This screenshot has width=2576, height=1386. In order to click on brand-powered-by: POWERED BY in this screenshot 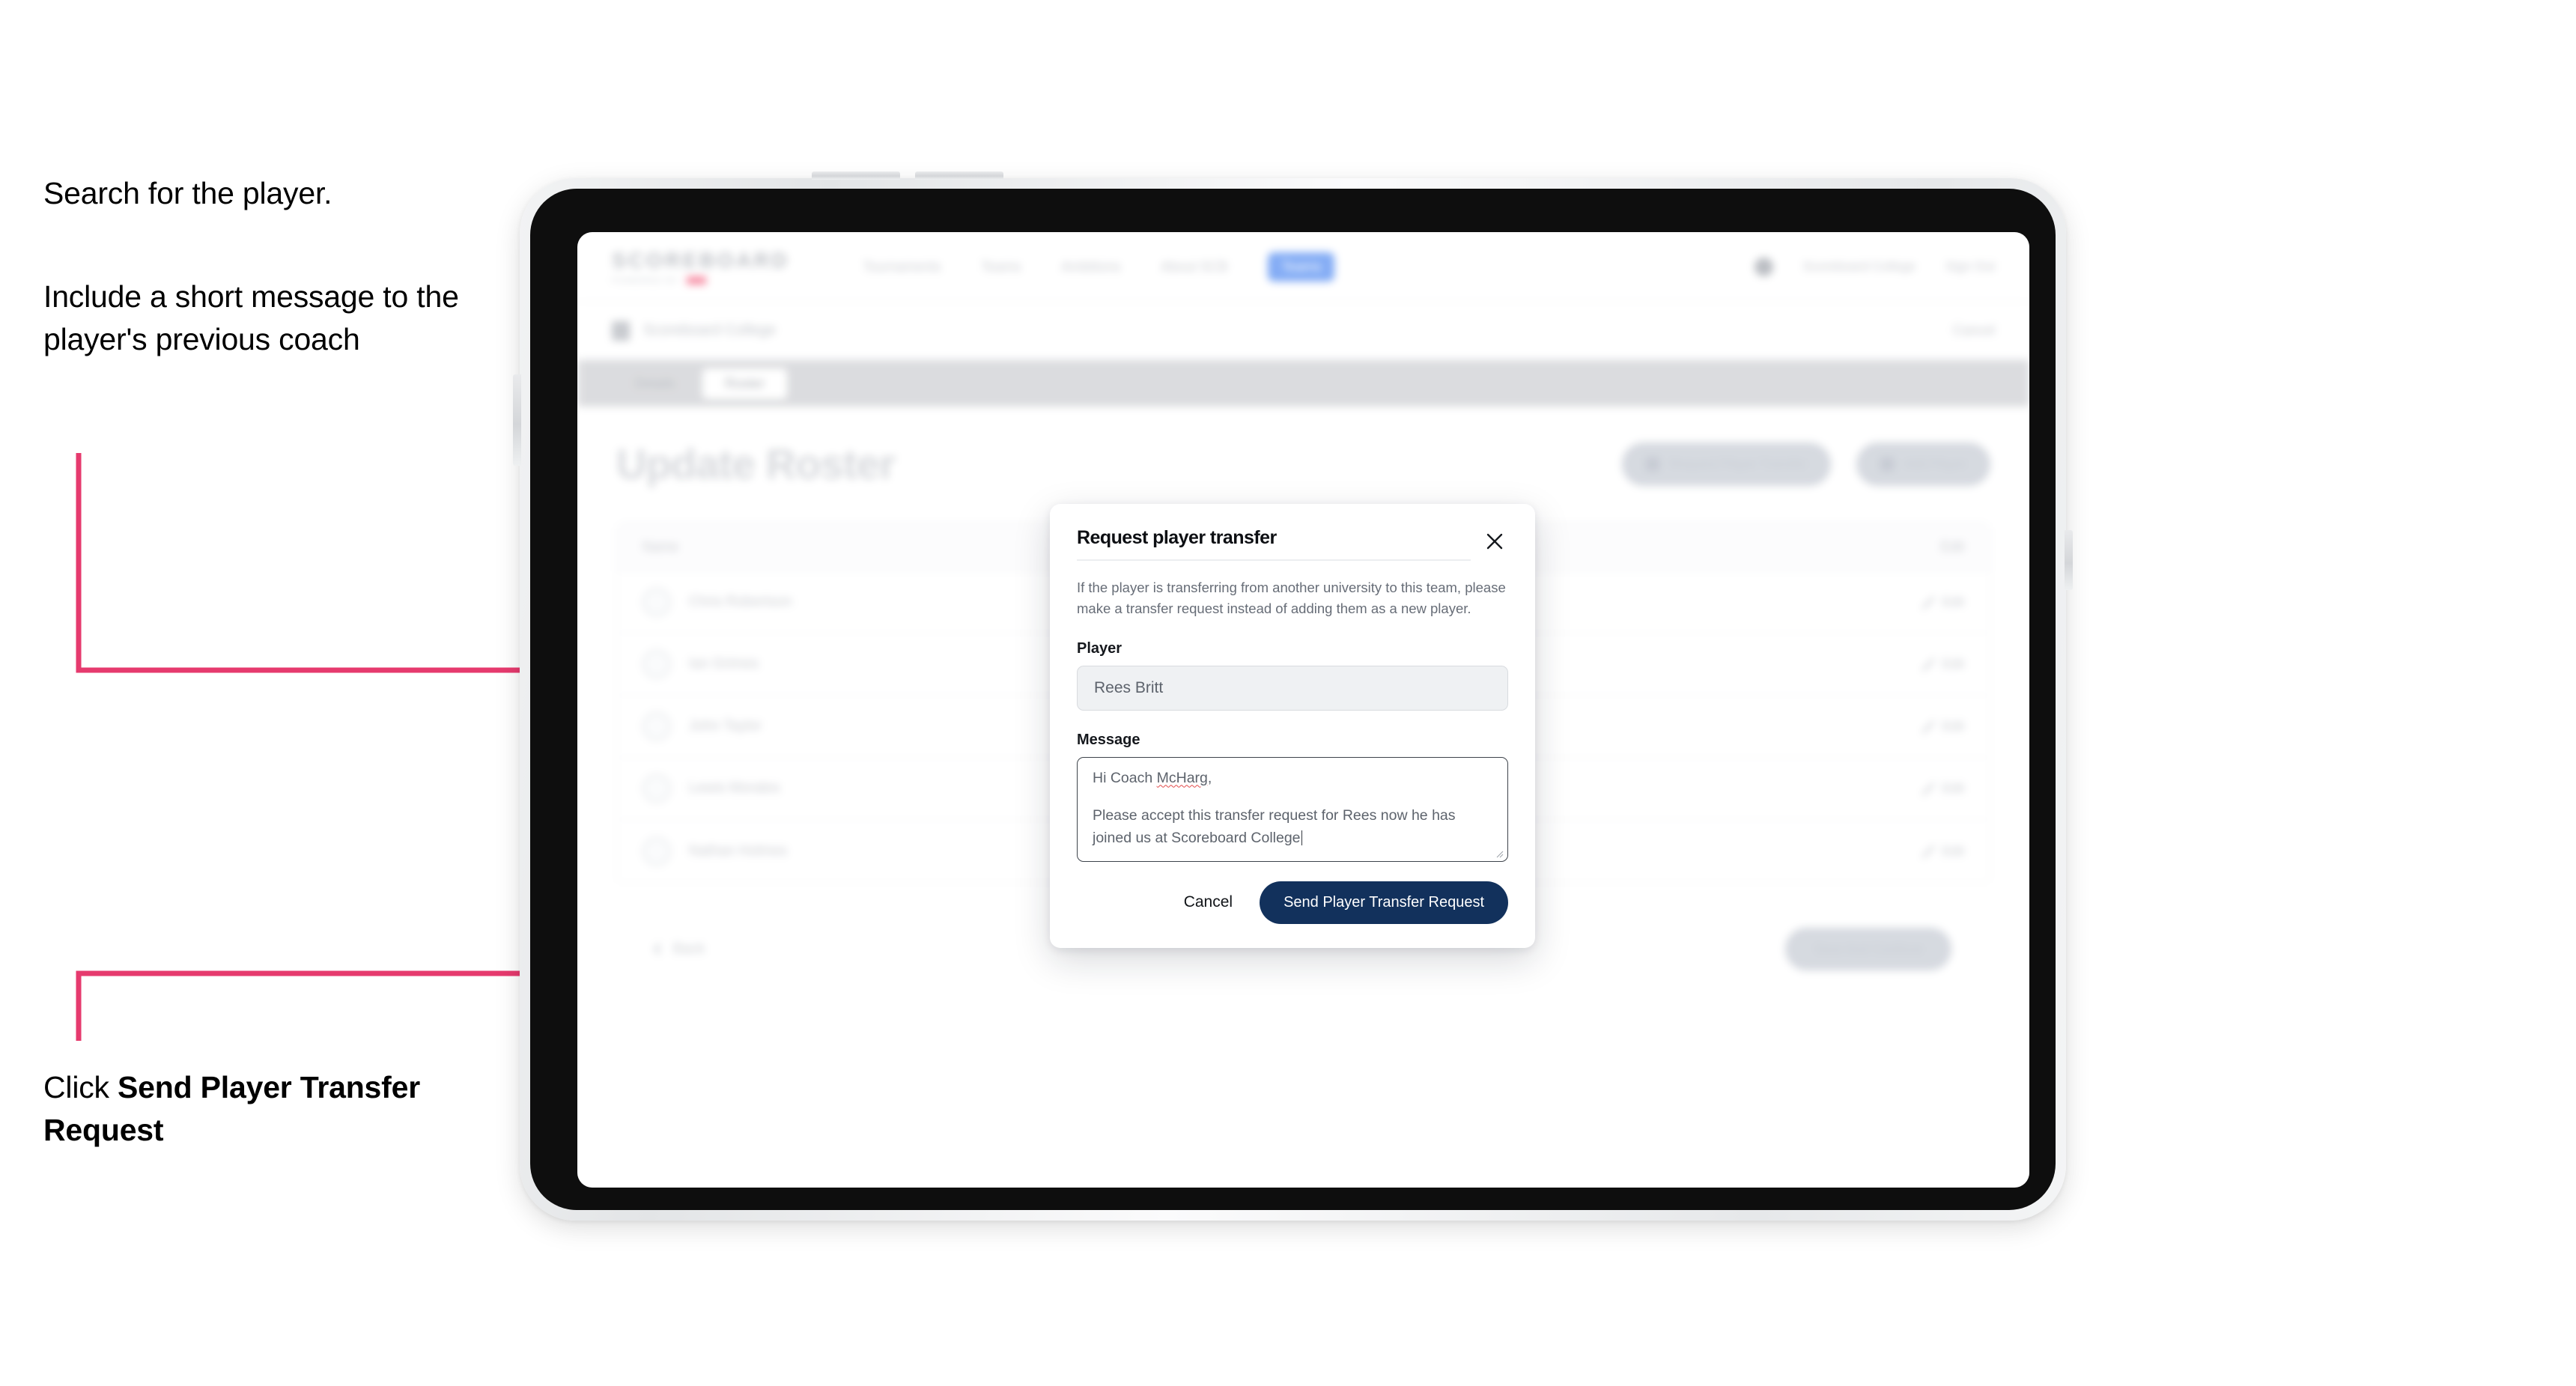, I will do `click(646, 281)`.